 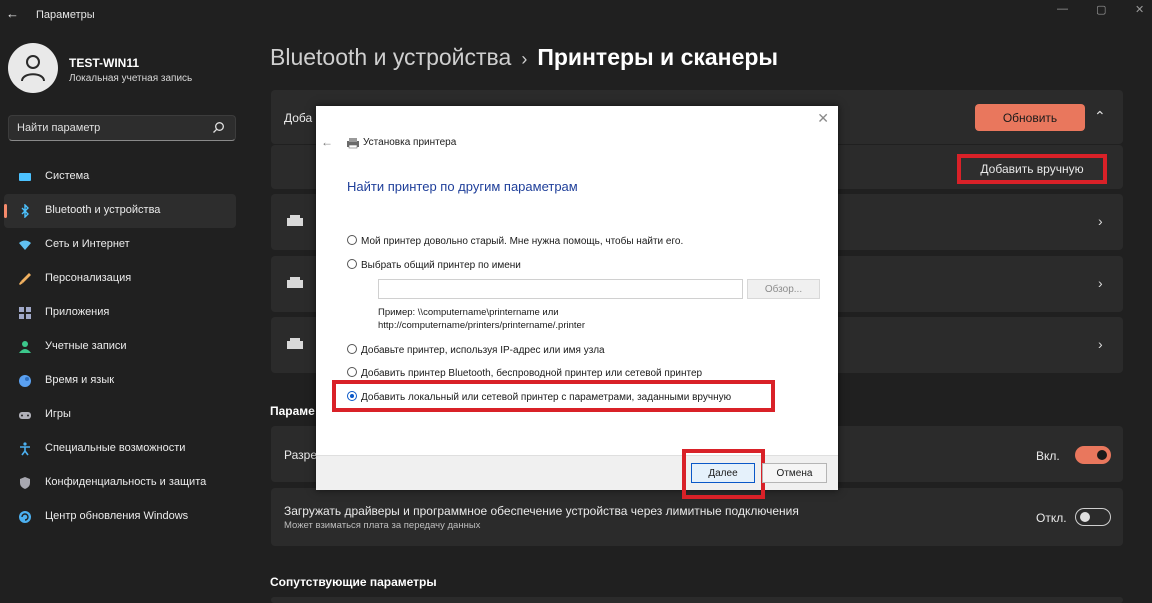 I want to click on sidebar-item-label: Время и язык, so click(x=80, y=380).